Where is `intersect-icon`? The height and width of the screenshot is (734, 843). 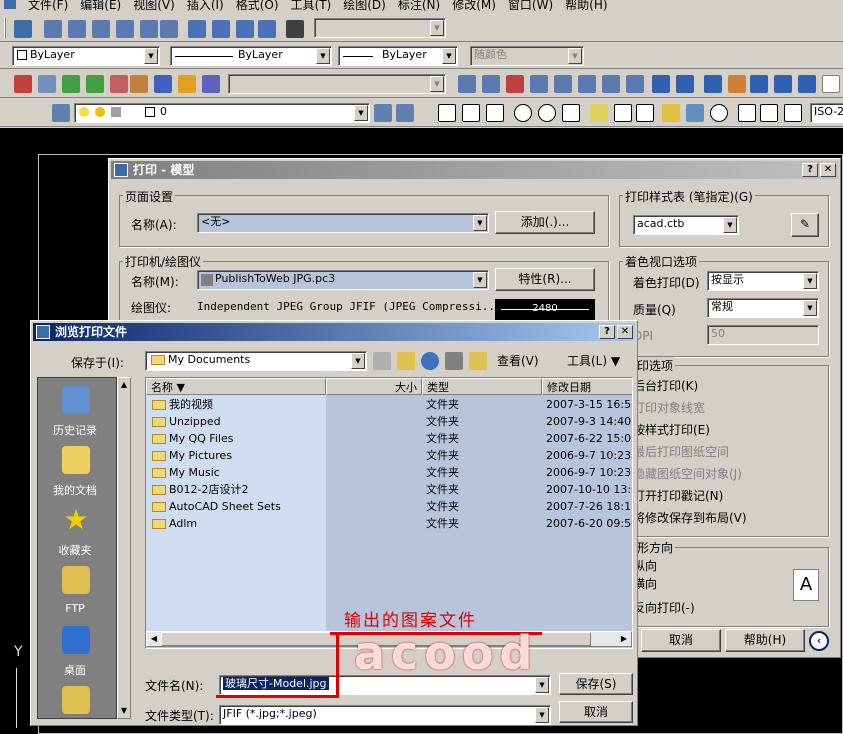
intersect-icon is located at coordinates (515, 84).